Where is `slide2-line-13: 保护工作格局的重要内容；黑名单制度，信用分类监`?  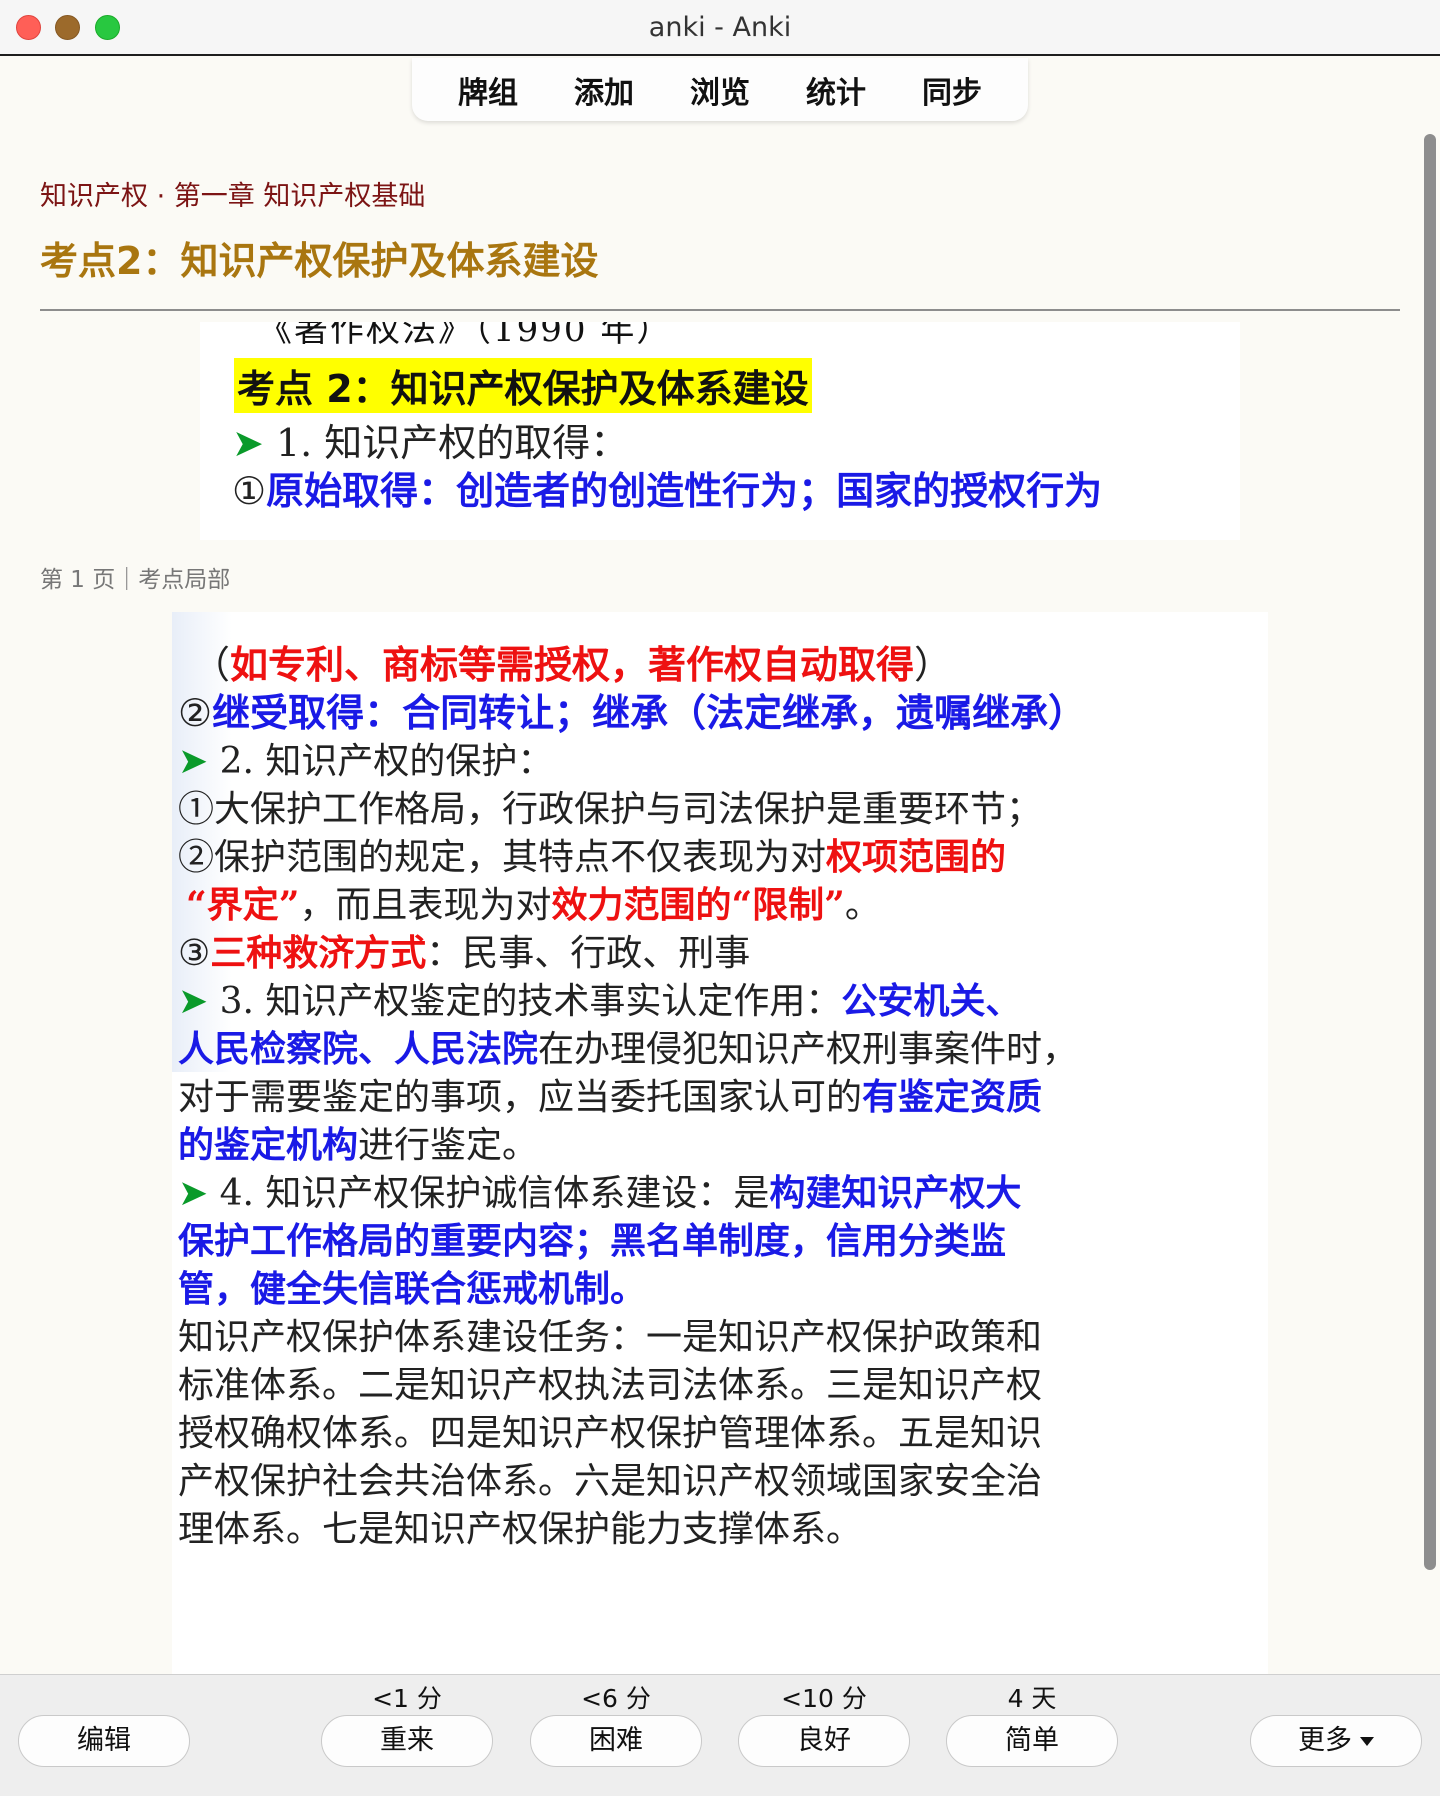 slide2-line-13: 保护工作格局的重要内容；黑名单制度，信用分类监 is located at coordinates (592, 1241).